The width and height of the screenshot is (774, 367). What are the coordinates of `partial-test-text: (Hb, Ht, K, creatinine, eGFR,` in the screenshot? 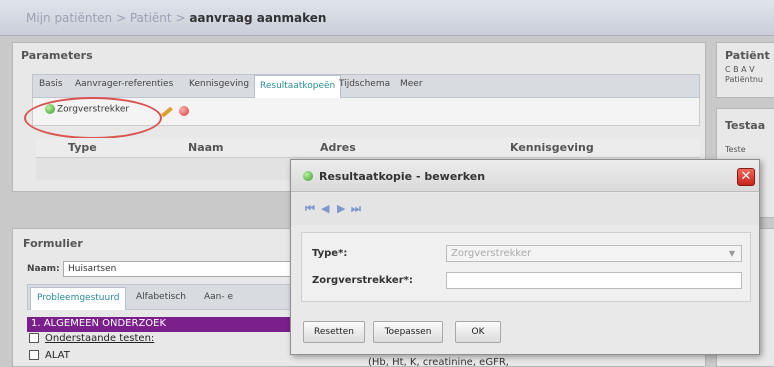 It's located at (438, 362).